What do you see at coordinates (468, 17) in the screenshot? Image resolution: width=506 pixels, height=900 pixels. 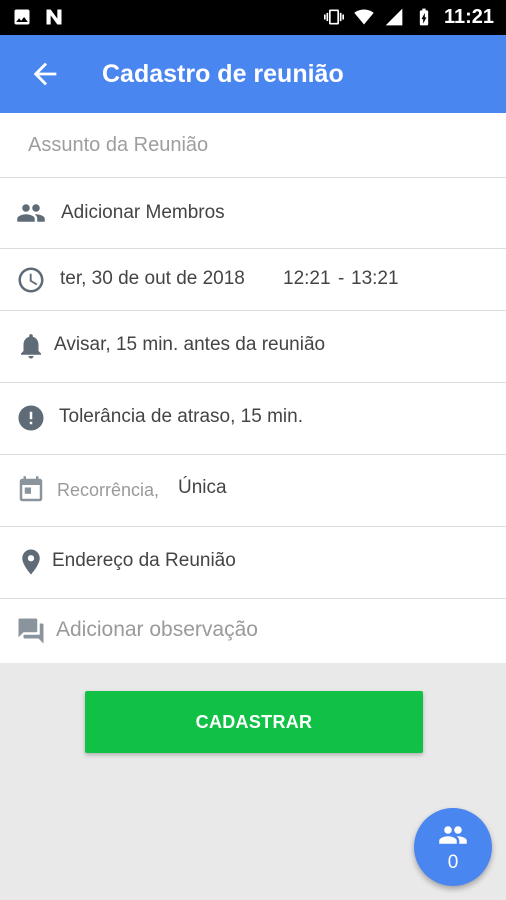 I see `status-time: 11:21` at bounding box center [468, 17].